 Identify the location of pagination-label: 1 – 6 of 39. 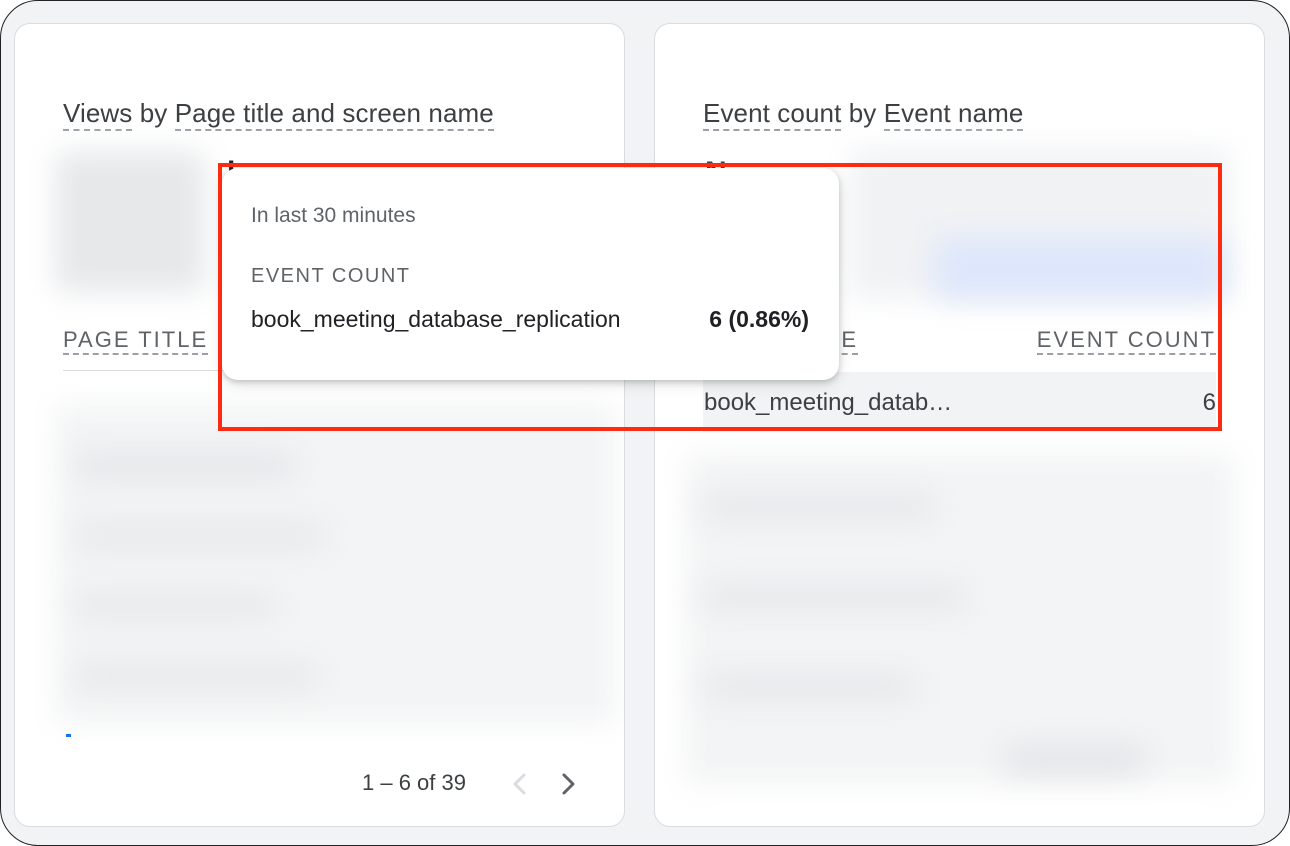
(414, 782).